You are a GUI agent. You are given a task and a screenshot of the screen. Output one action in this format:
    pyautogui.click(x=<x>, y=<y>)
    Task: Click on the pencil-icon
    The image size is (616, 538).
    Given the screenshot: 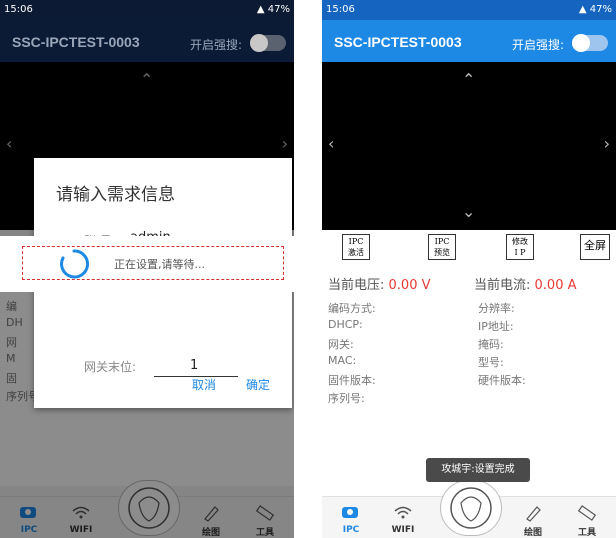 What is the action you would take?
    pyautogui.click(x=533, y=514)
    